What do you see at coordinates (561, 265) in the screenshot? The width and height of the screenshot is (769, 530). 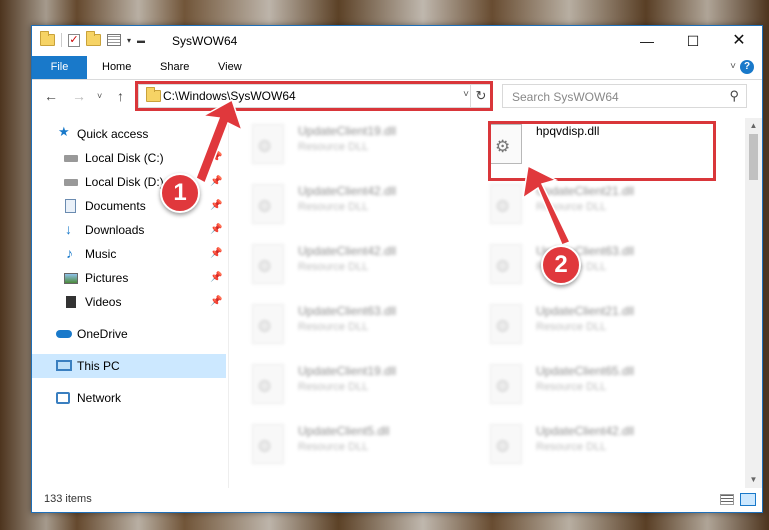 I see `callout-badge-2: 2` at bounding box center [561, 265].